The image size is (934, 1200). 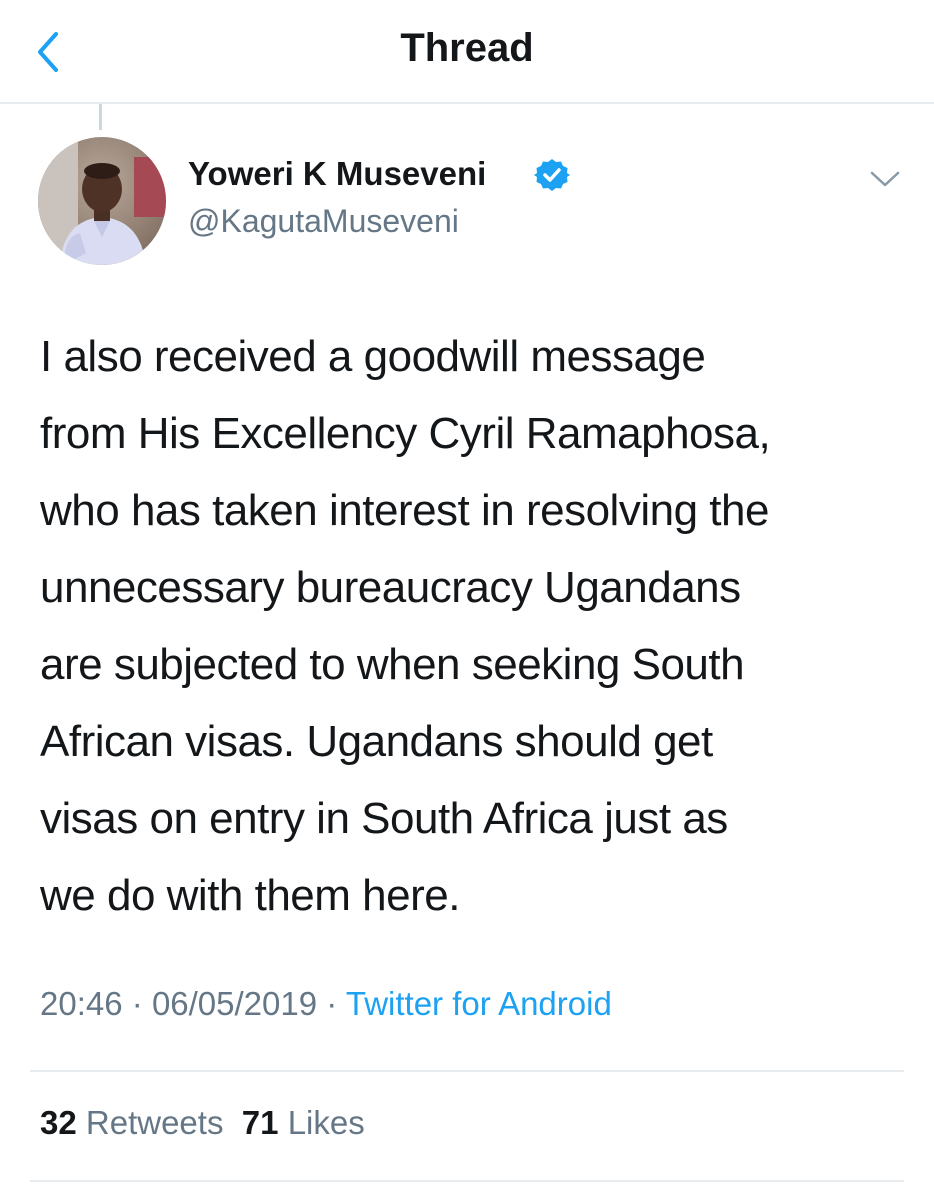 What do you see at coordinates (58, 1122) in the screenshot?
I see `retweets-count: 32` at bounding box center [58, 1122].